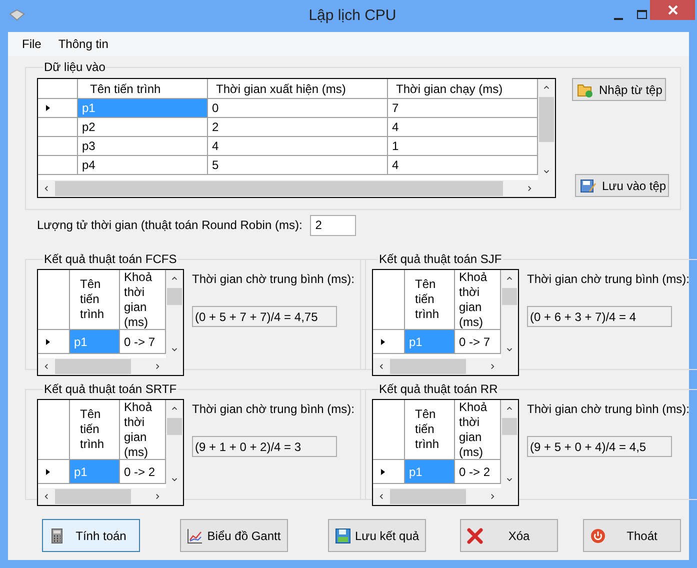  Describe the element at coordinates (169, 225) in the screenshot. I see `quantum-label: Lượng tử thời gian (thuật toán Round Robin (ms):` at that location.